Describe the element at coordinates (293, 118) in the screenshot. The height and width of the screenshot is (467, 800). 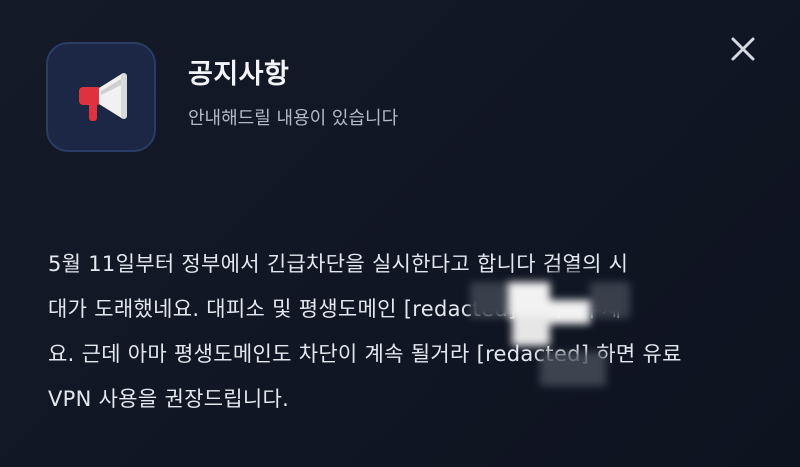
I see `notice-subtitle: 안내해드릴 내용이 있습니다` at that location.